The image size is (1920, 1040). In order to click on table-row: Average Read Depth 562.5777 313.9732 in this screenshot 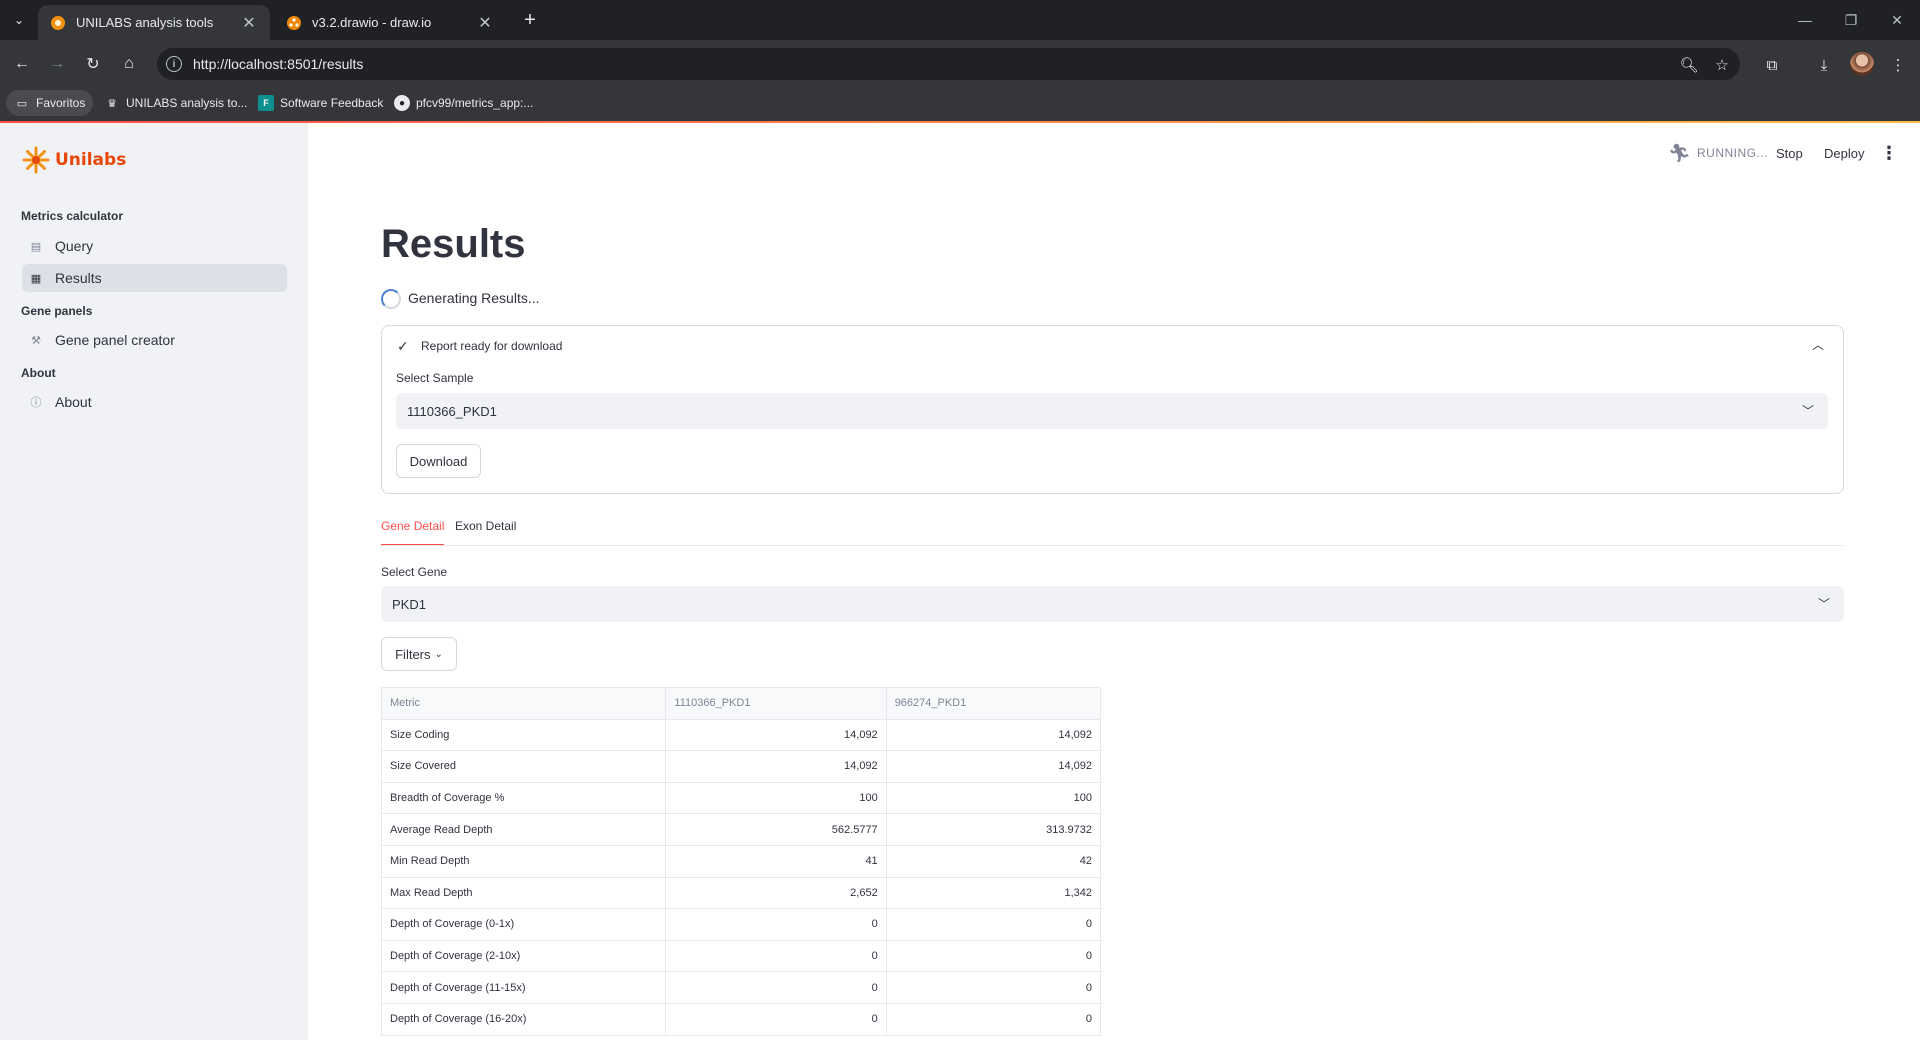, I will do `click(741, 829)`.